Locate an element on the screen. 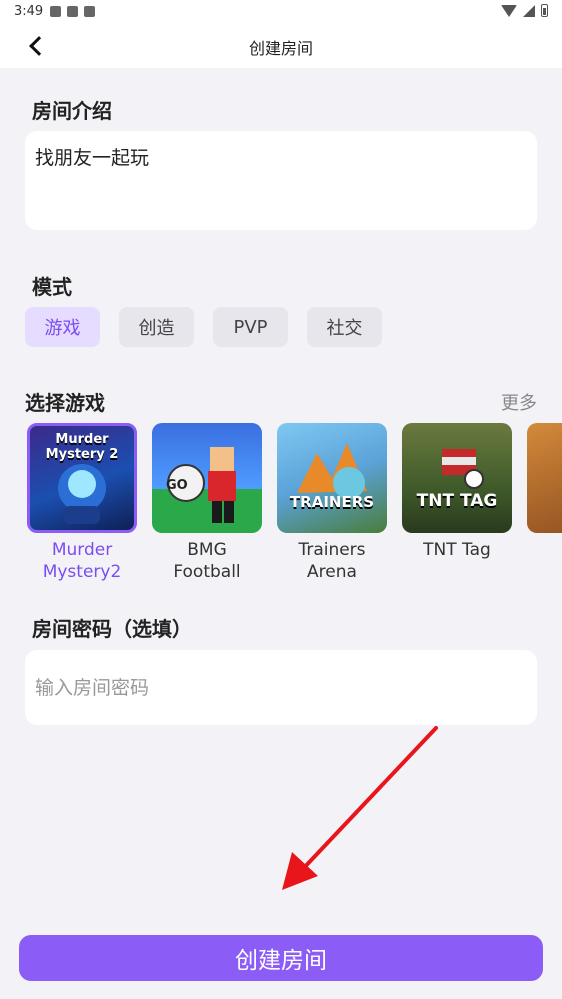 Image resolution: width=562 pixels, height=999 pixels. annotation-arrow is located at coordinates (360, 808).